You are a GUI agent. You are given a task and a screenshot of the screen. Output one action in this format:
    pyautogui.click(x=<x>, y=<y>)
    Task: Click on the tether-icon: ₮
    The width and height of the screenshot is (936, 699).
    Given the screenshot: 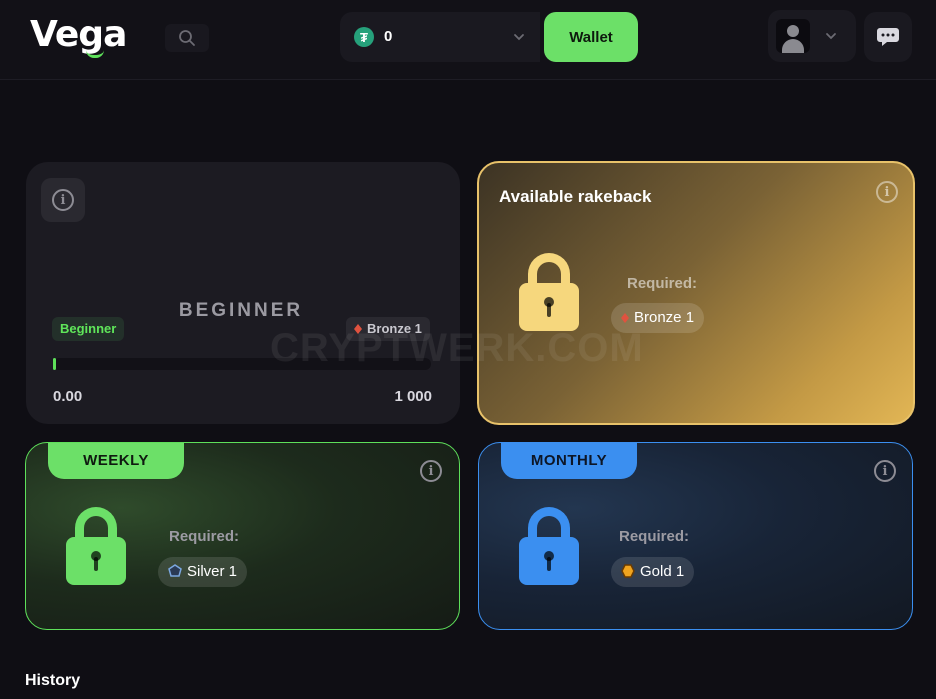 What is the action you would take?
    pyautogui.click(x=364, y=37)
    